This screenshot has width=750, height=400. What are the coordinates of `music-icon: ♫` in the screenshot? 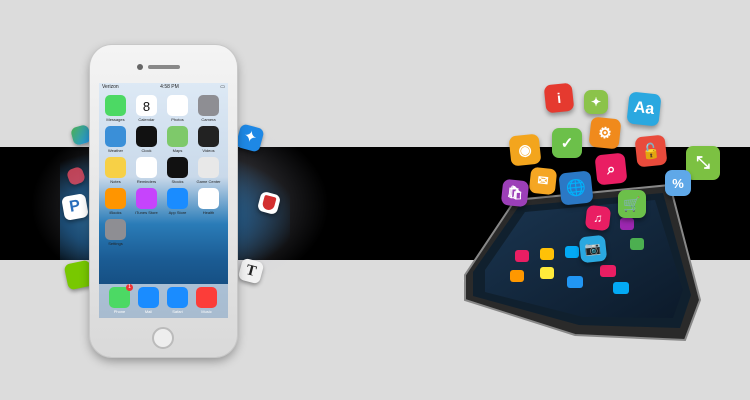 It's located at (598, 218).